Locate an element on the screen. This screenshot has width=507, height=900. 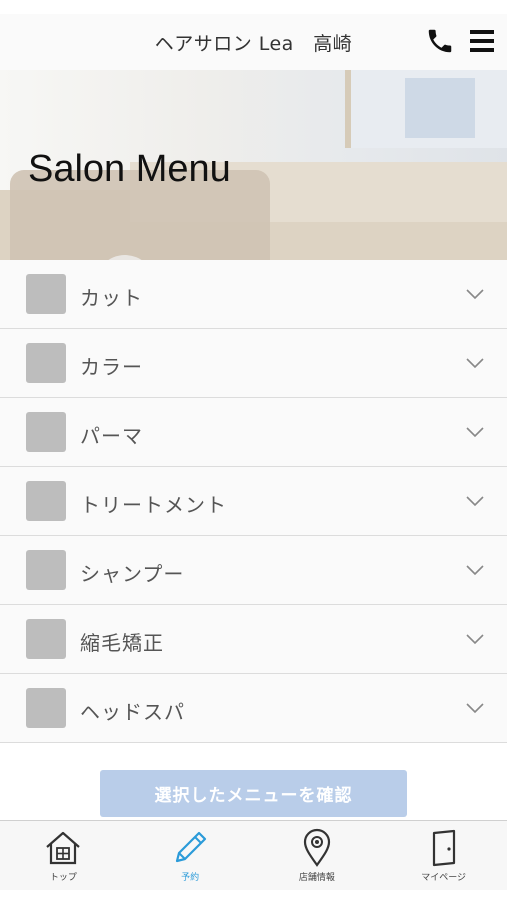
hero-headline: Salon Menu is located at coordinates (129, 169).